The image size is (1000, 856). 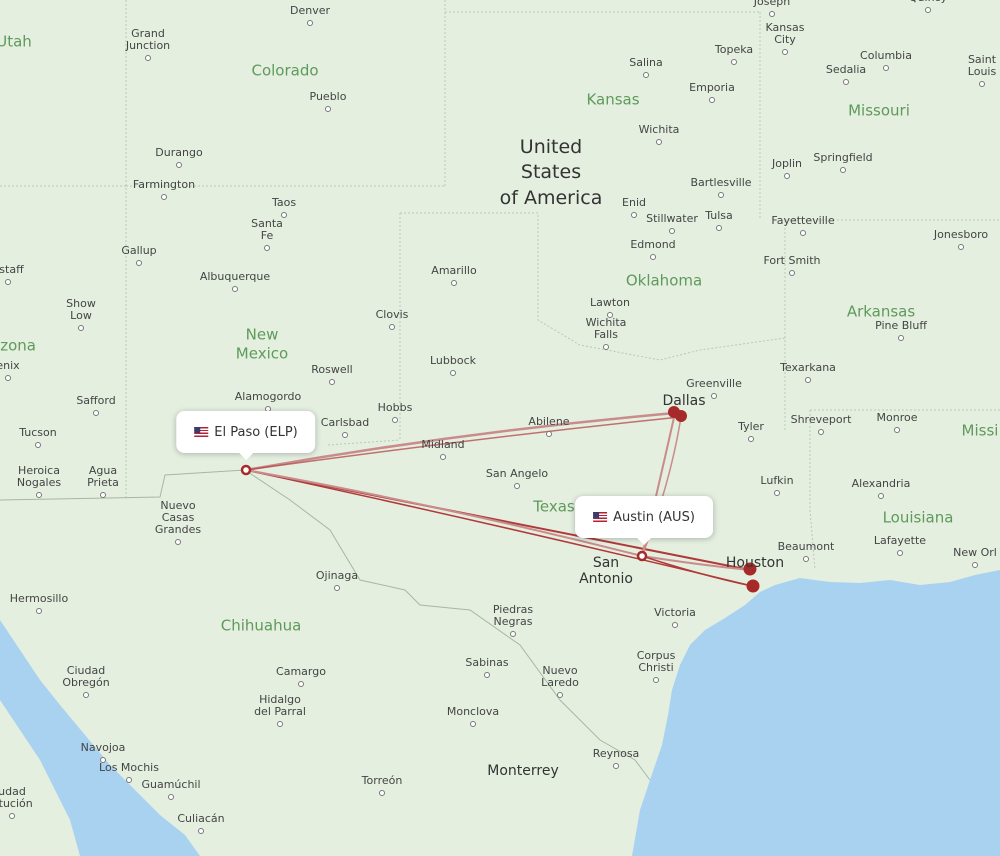 I want to click on city-label: Tucson, so click(x=38, y=432).